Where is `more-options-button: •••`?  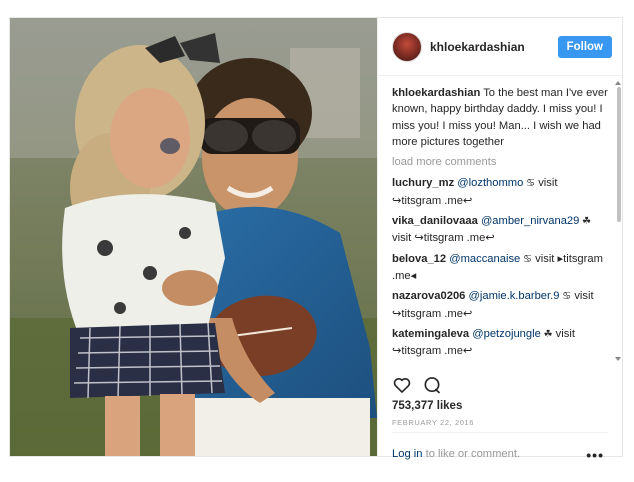
more-options-button: ••• is located at coordinates (595, 455).